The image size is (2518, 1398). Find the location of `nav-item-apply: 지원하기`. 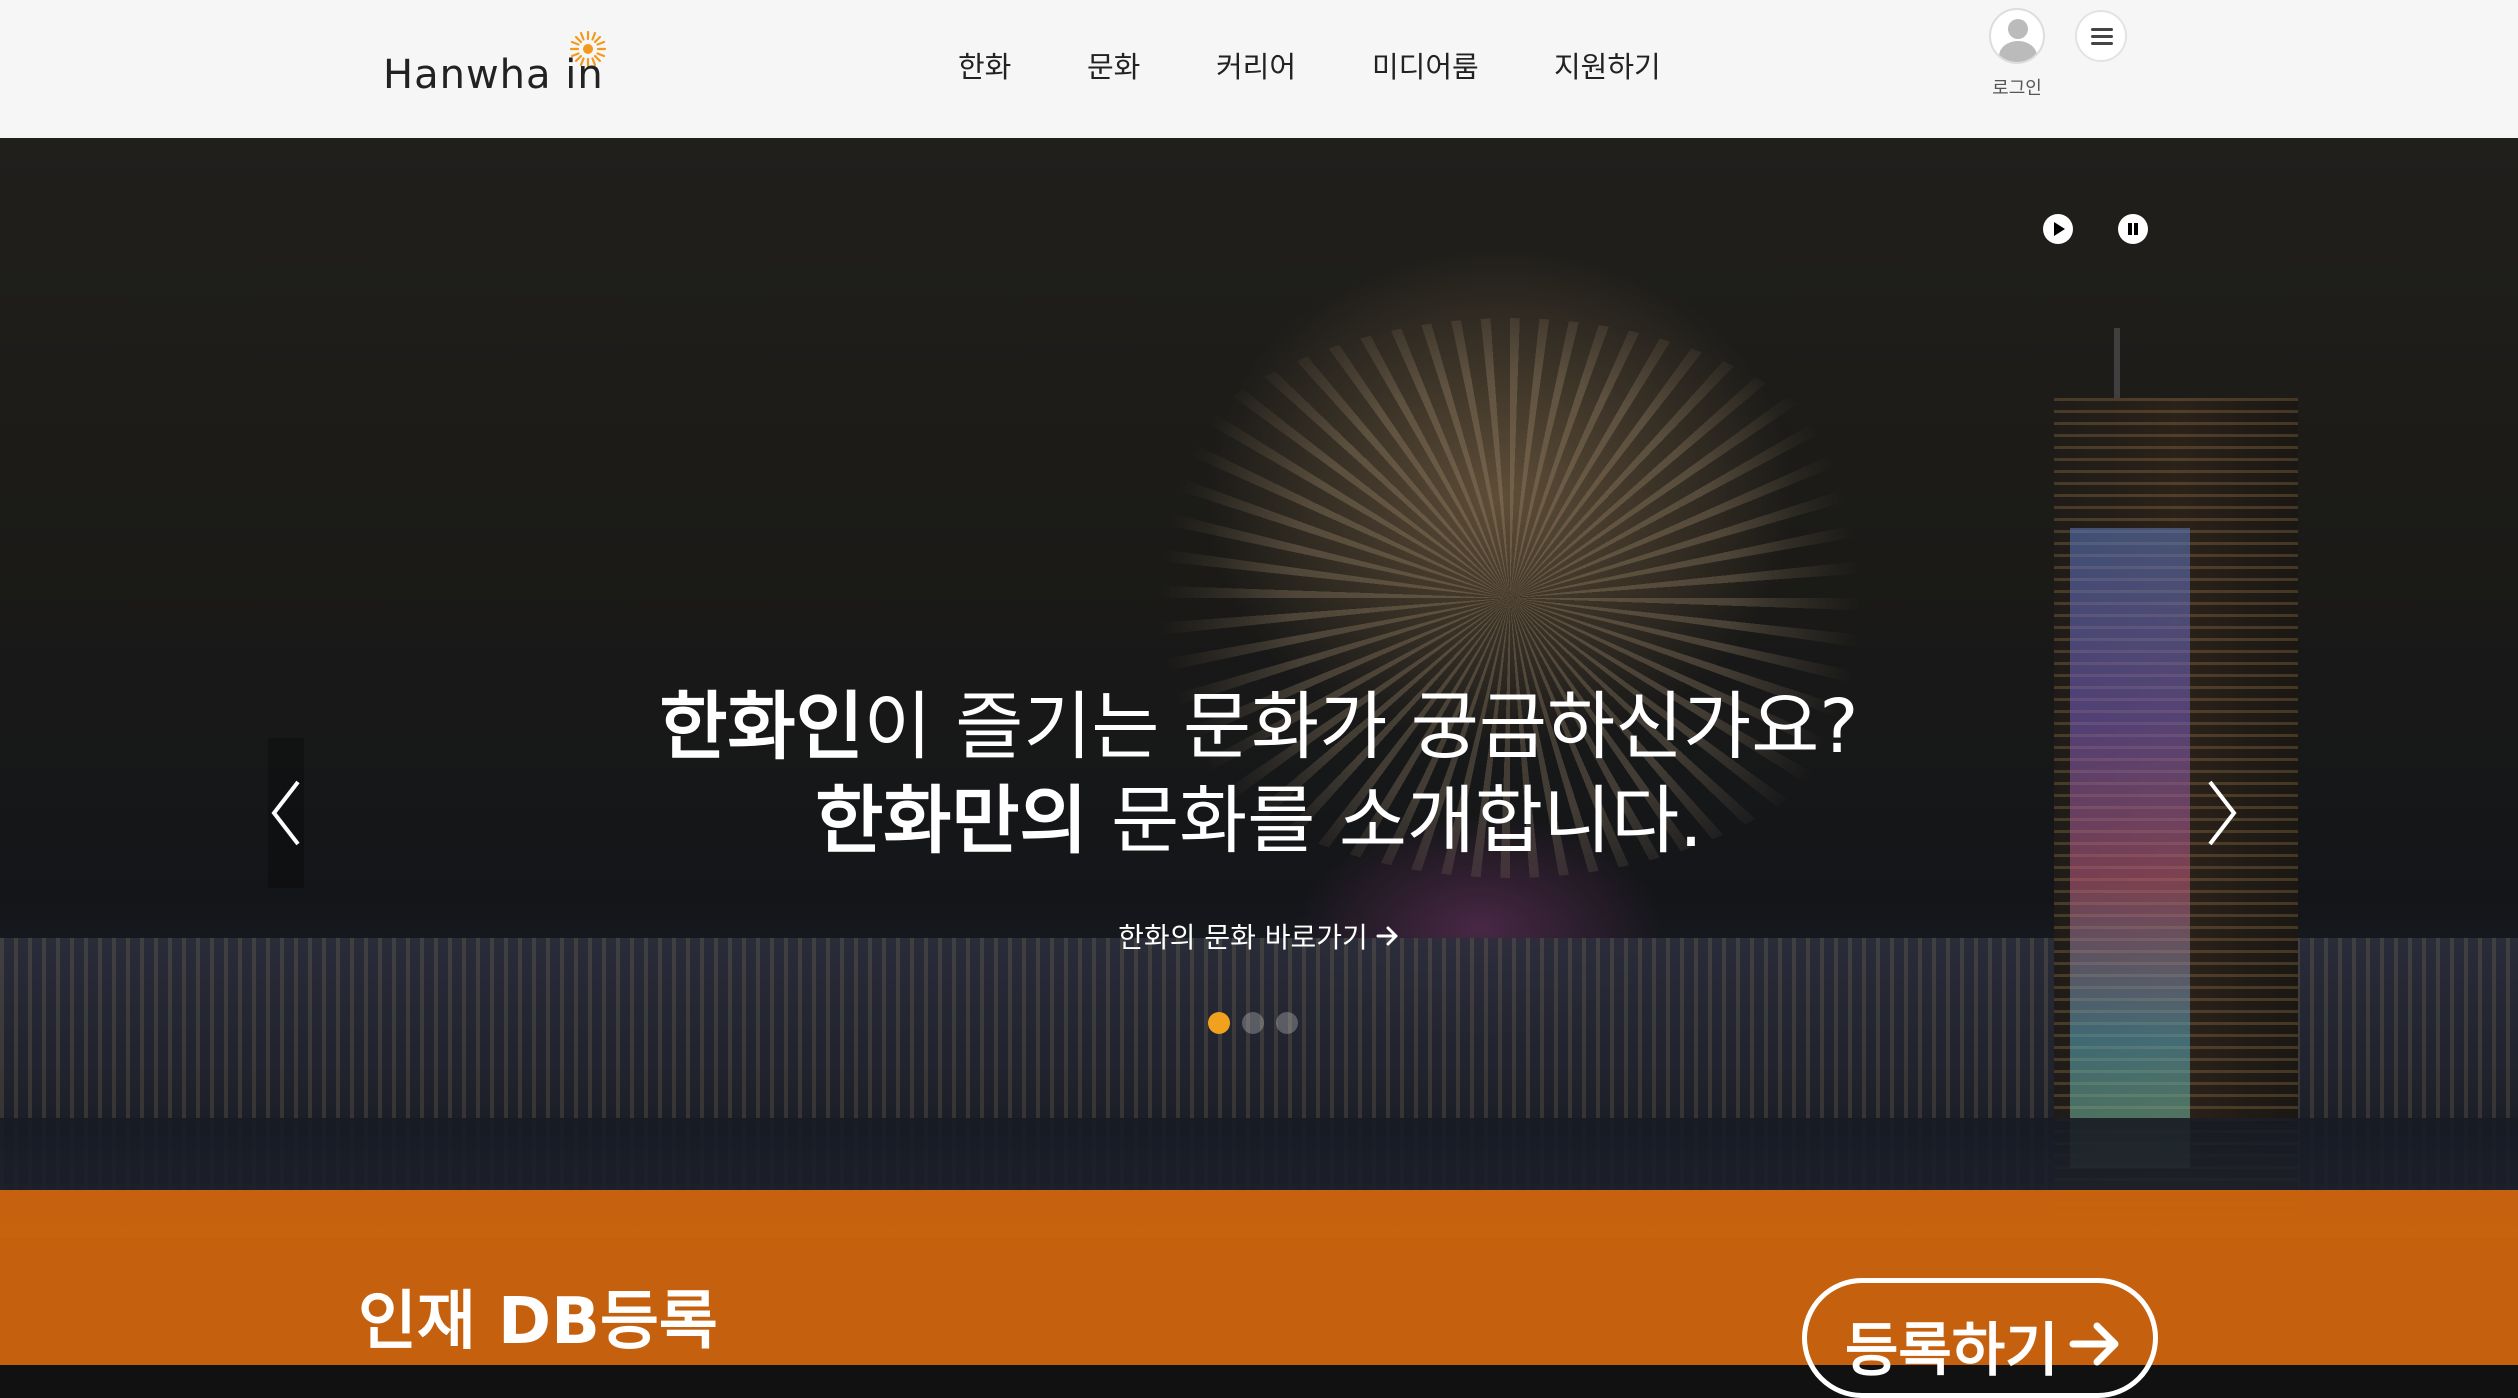

nav-item-apply: 지원하기 is located at coordinates (1607, 65).